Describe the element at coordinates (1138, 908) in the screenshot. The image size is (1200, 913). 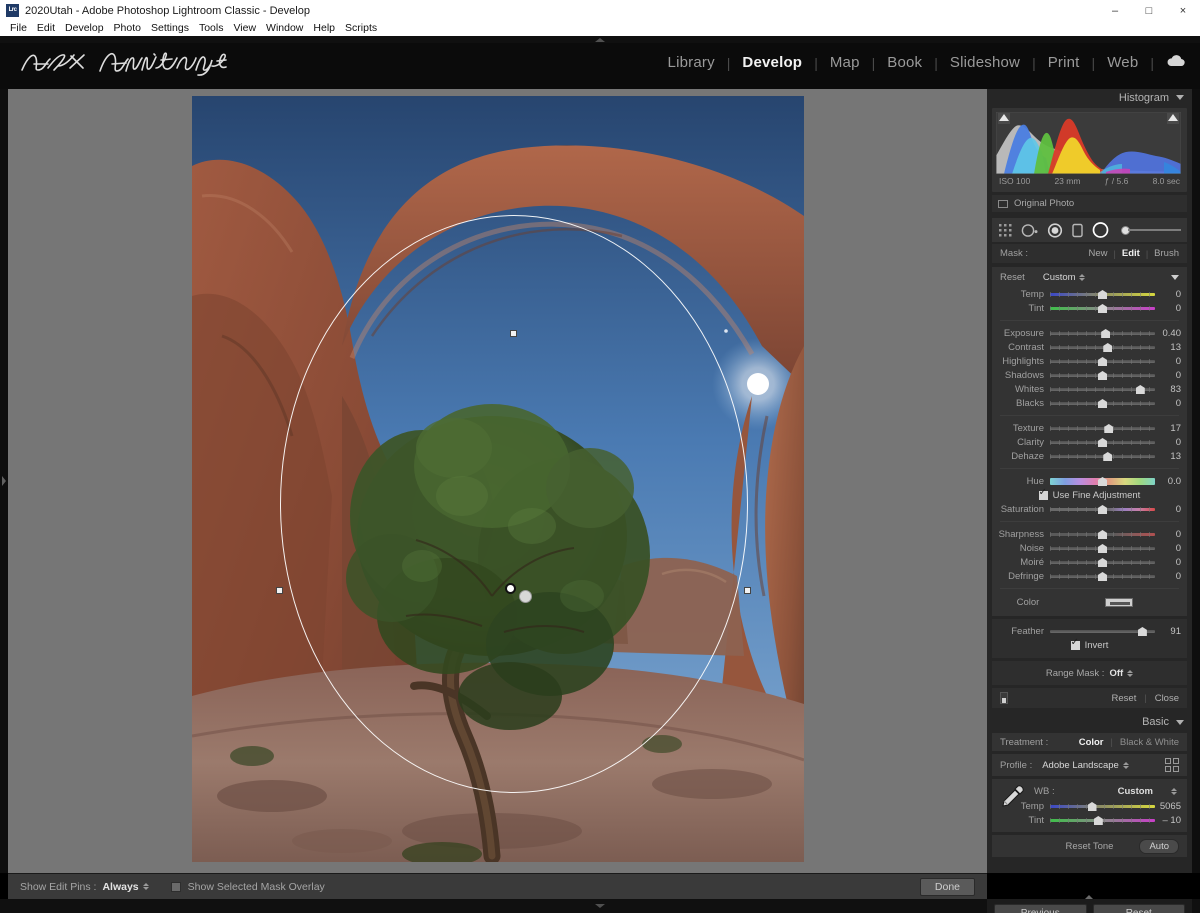
I see `reset-button: Reset` at that location.